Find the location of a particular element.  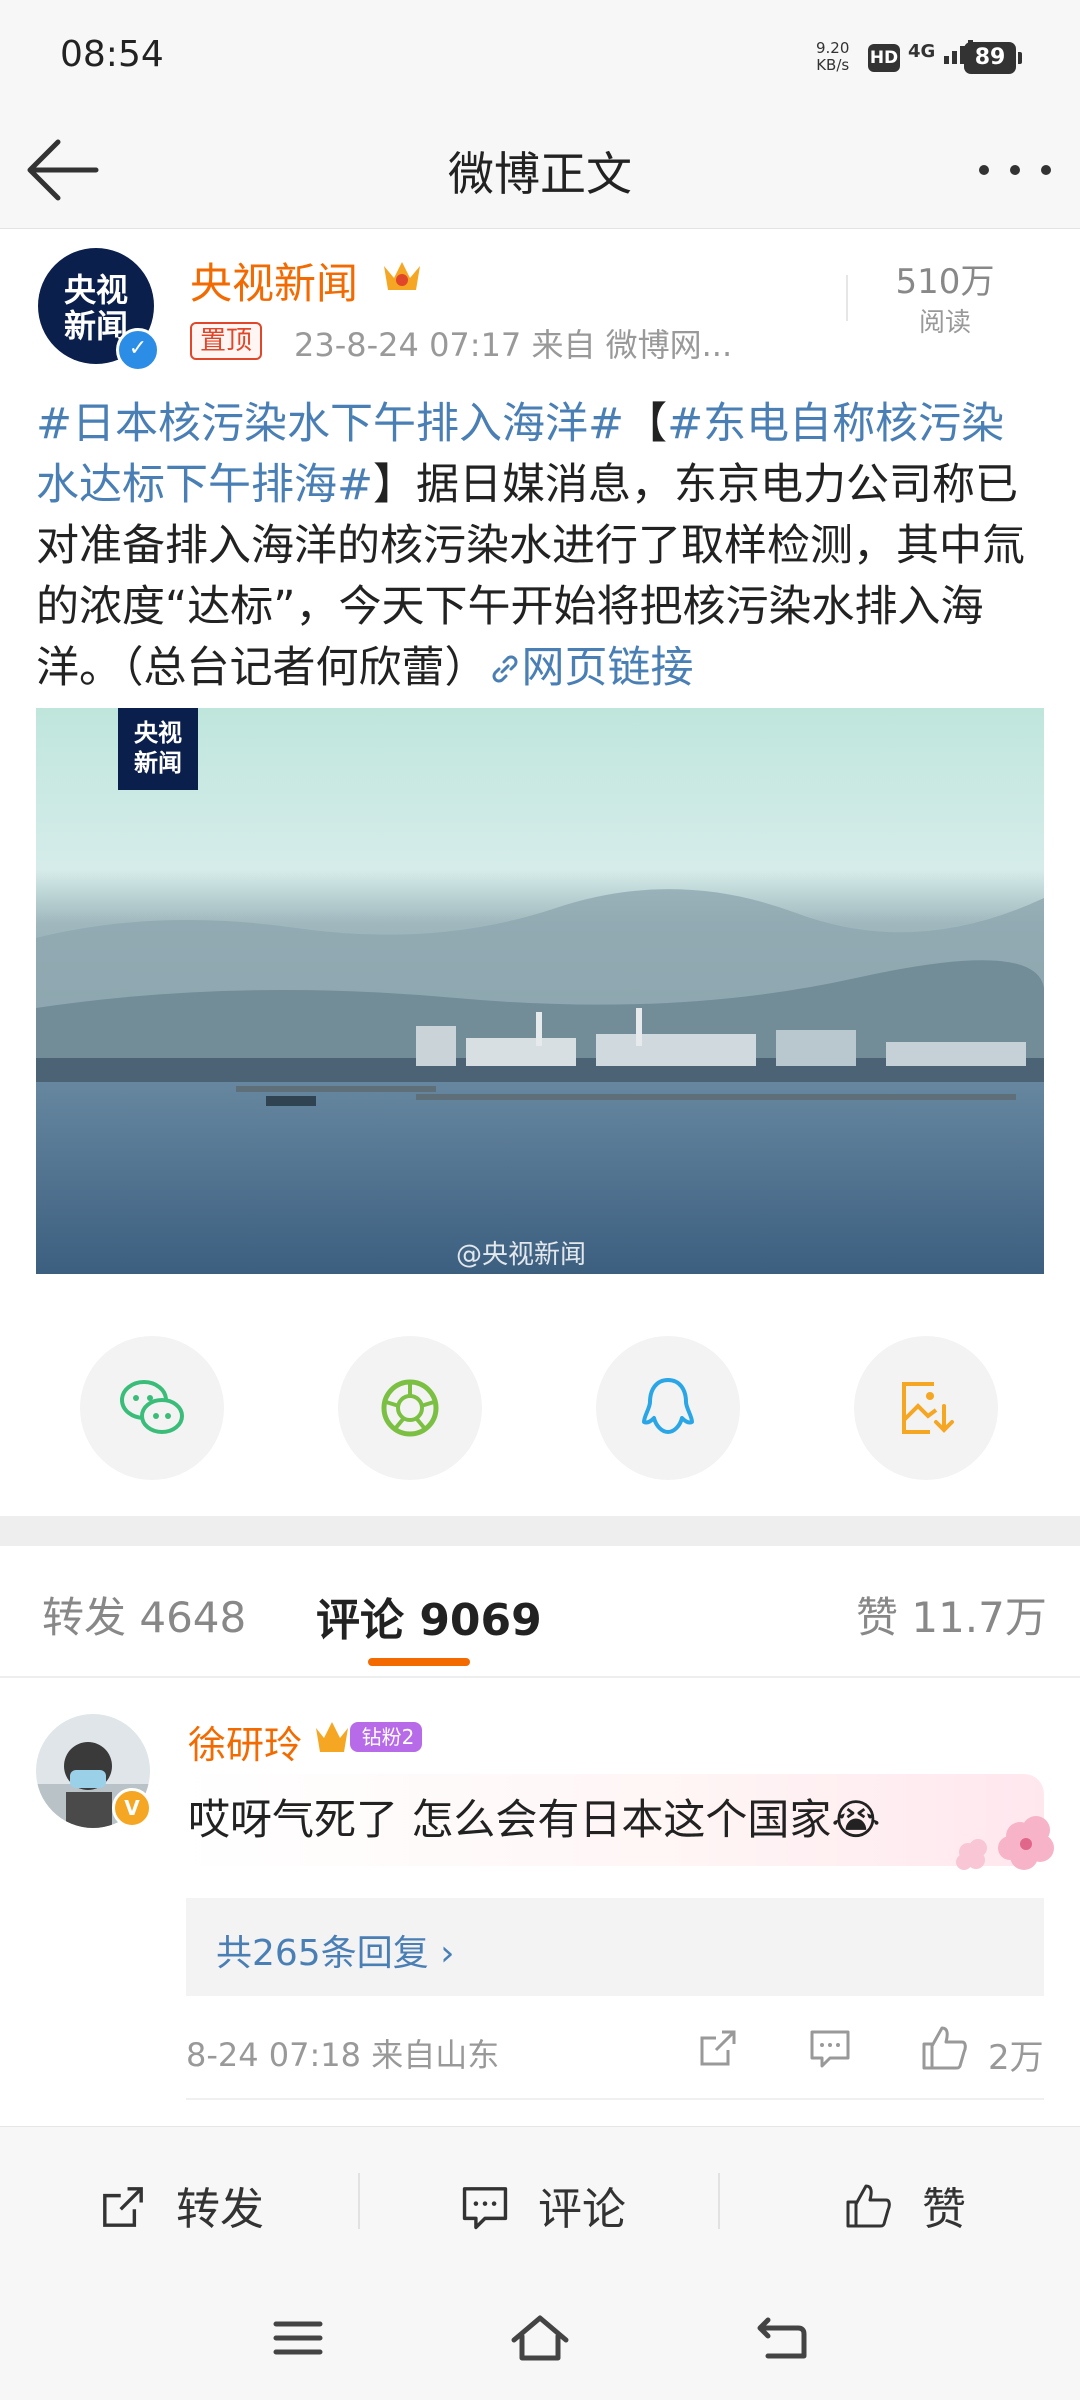

menu-icon is located at coordinates (298, 2338).